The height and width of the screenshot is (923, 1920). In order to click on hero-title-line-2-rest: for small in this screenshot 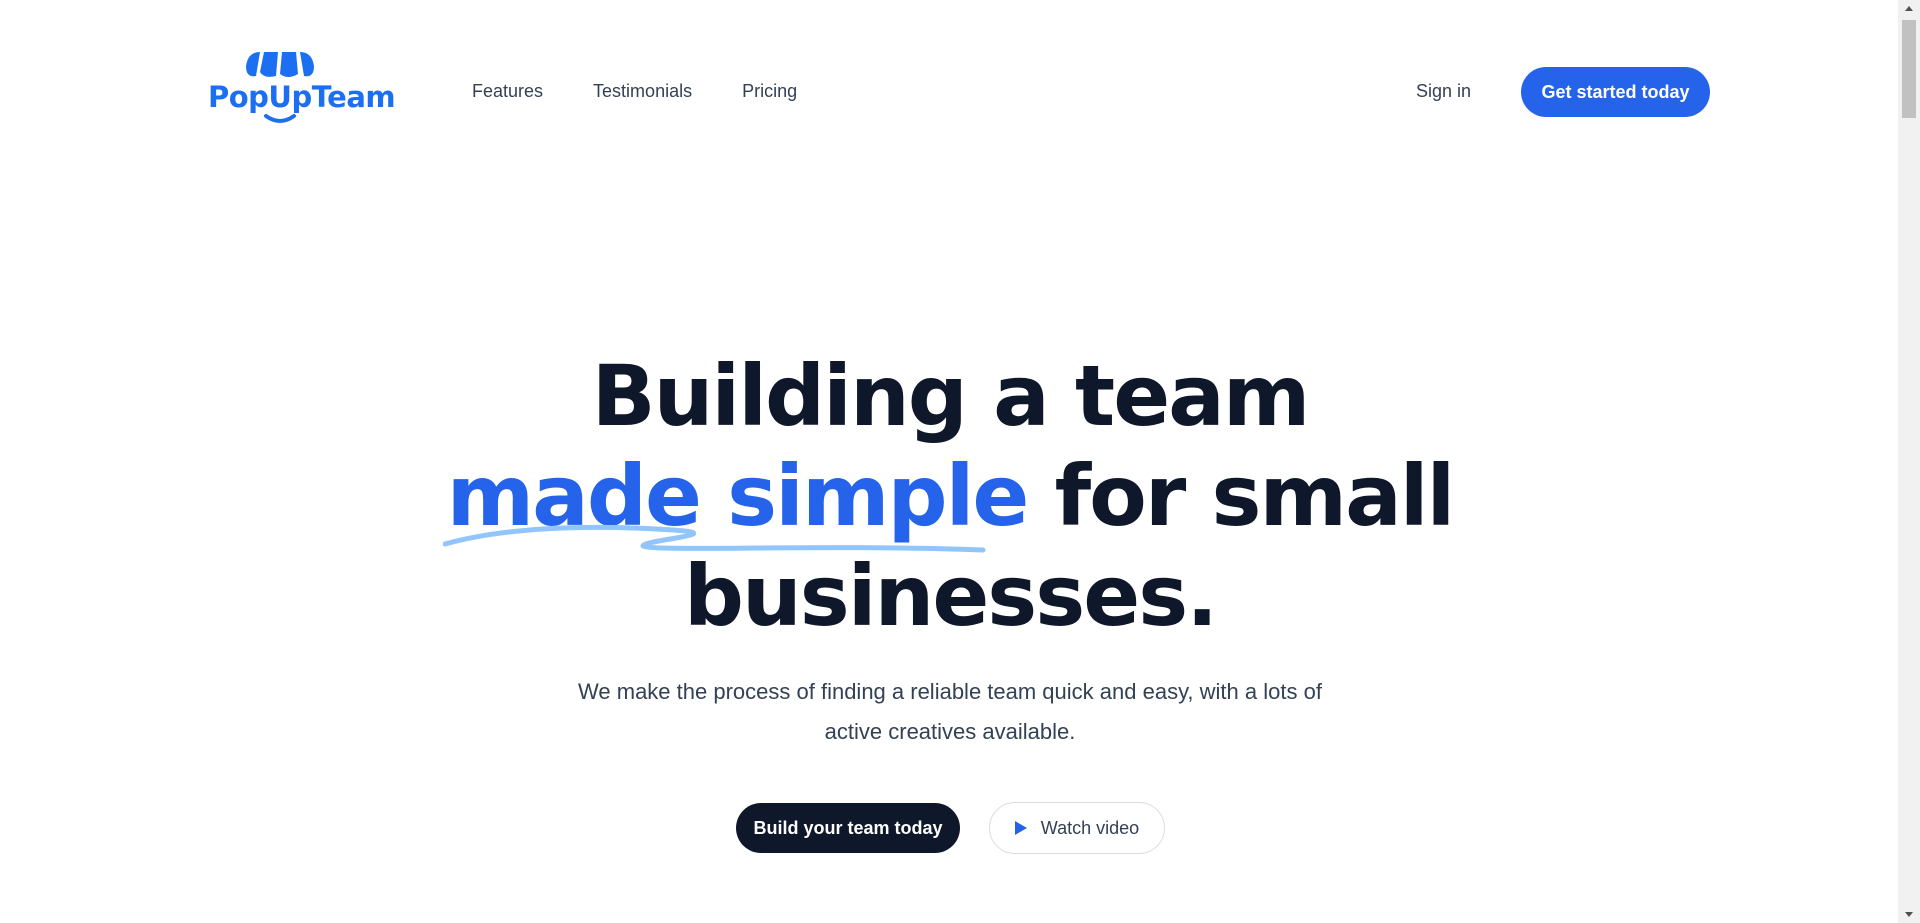, I will do `click(1241, 496)`.